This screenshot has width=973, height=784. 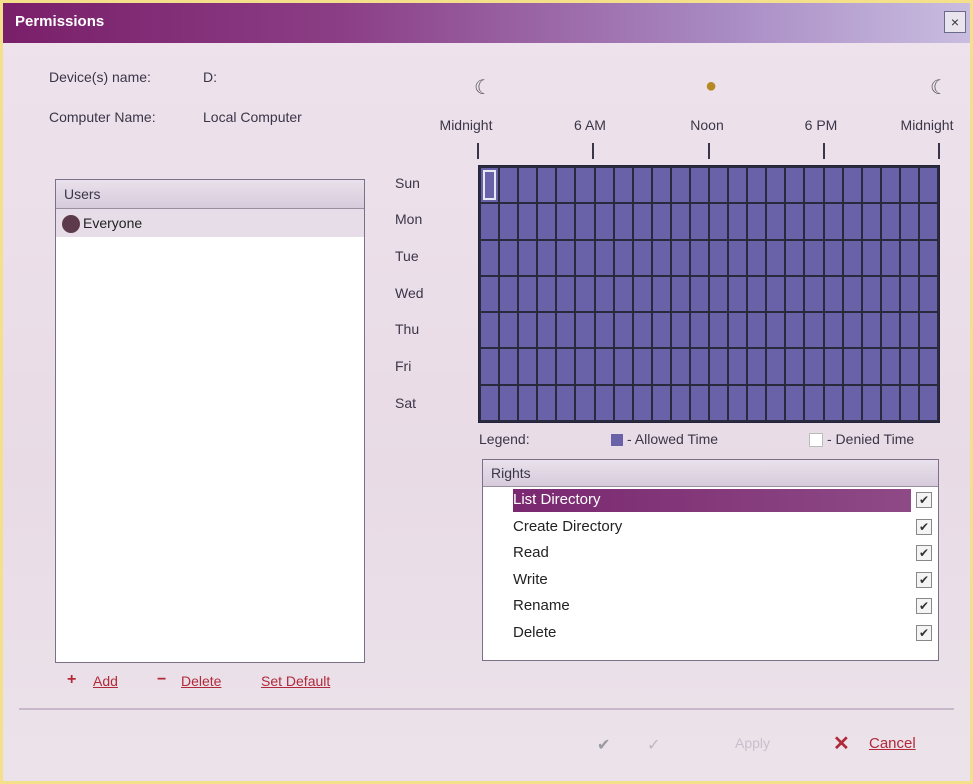 I want to click on add-user-button: Add, so click(x=105, y=681).